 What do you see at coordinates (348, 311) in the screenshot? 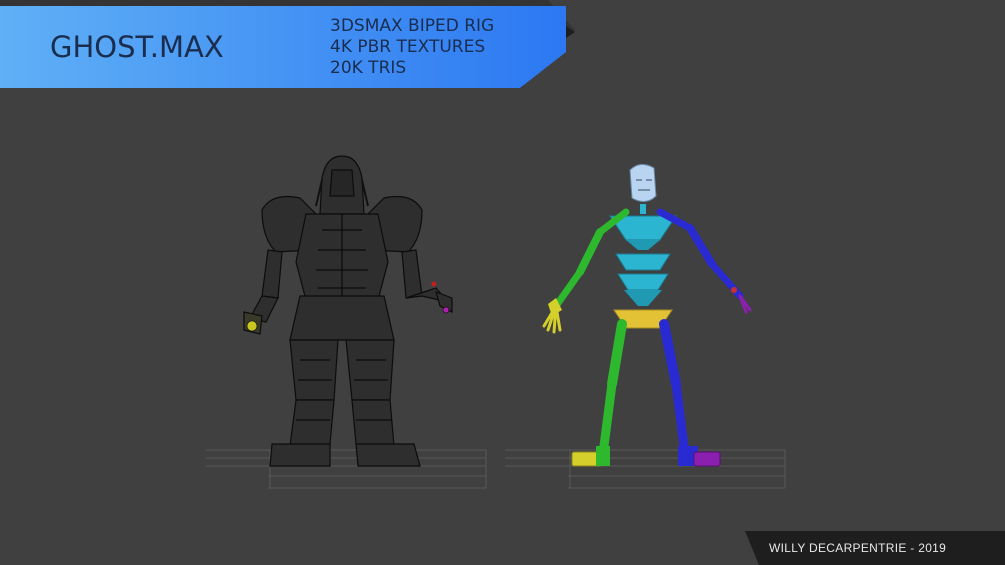
I see `wireframe-character` at bounding box center [348, 311].